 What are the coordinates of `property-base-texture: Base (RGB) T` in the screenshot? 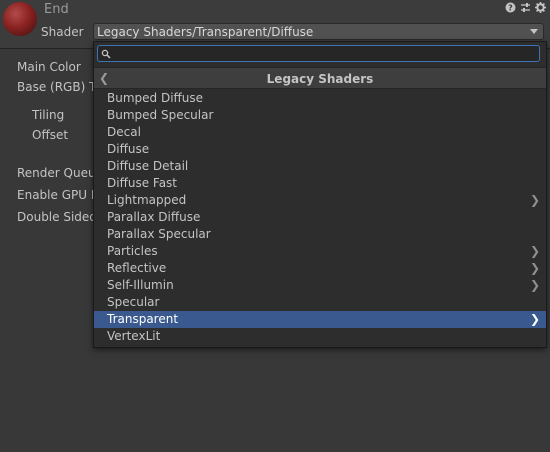 It's located at (57, 87).